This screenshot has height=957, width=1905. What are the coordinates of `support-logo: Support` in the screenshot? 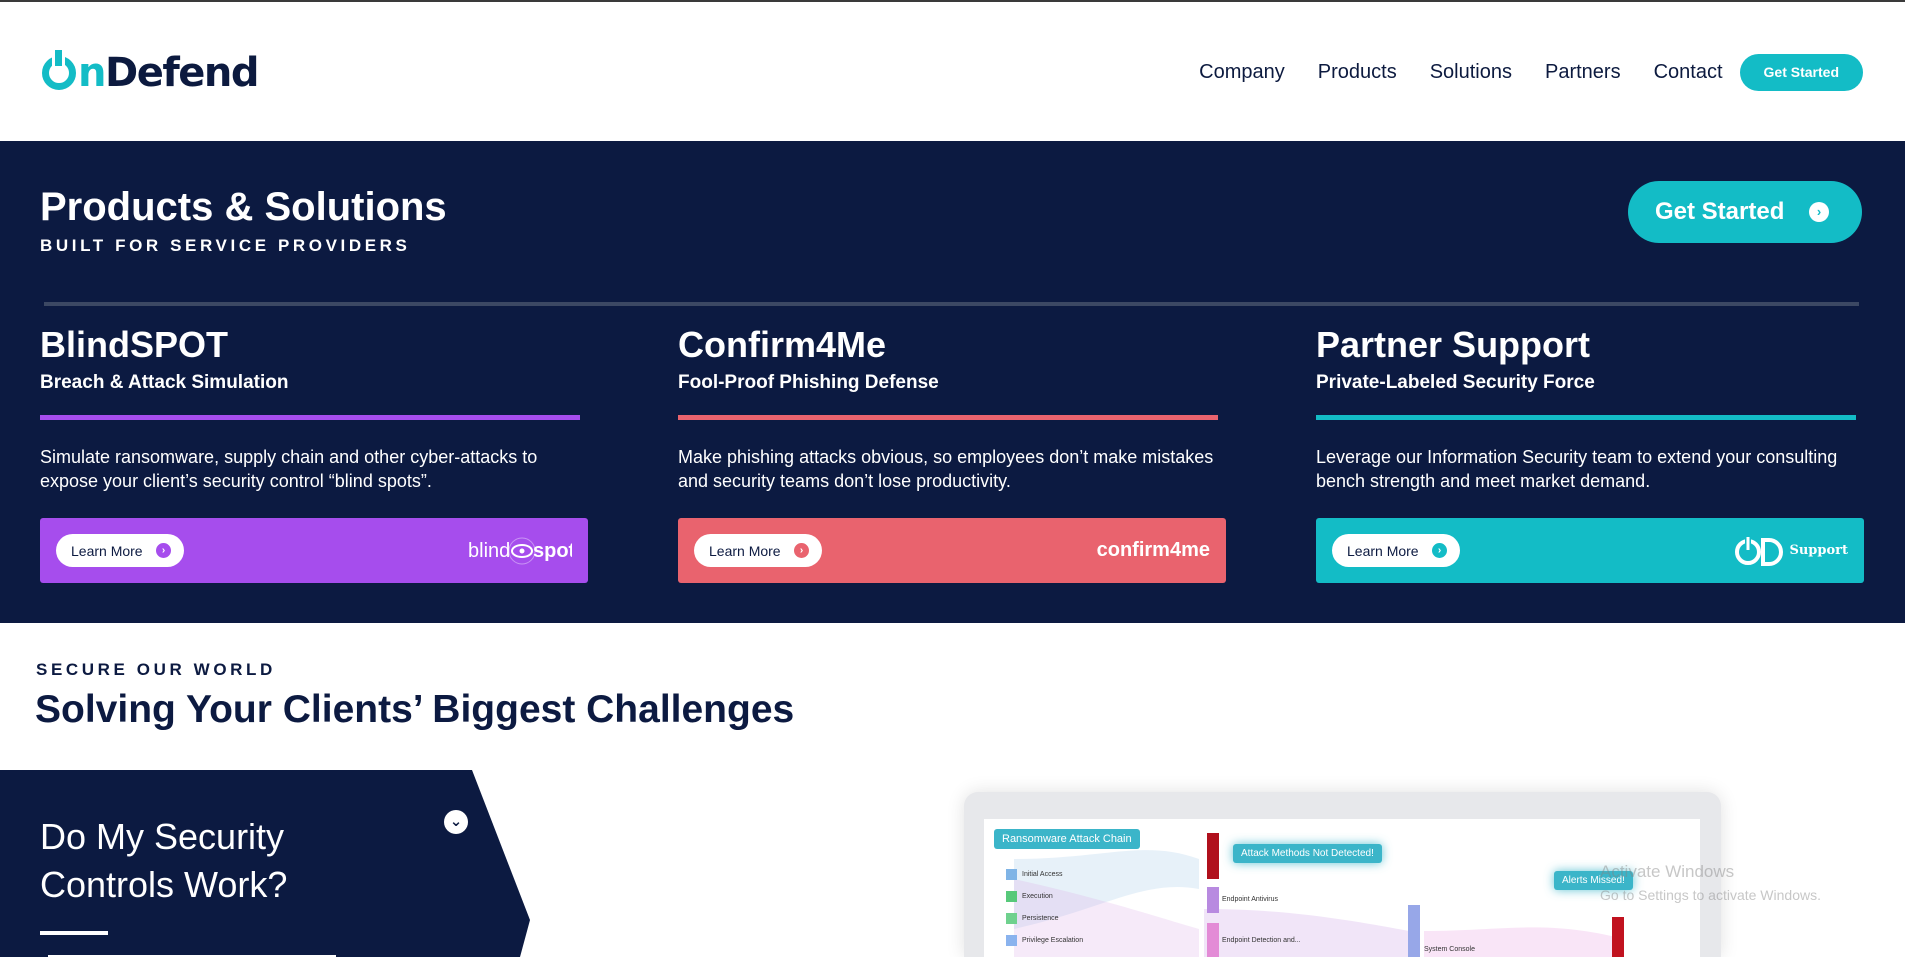 It's located at (1790, 550).